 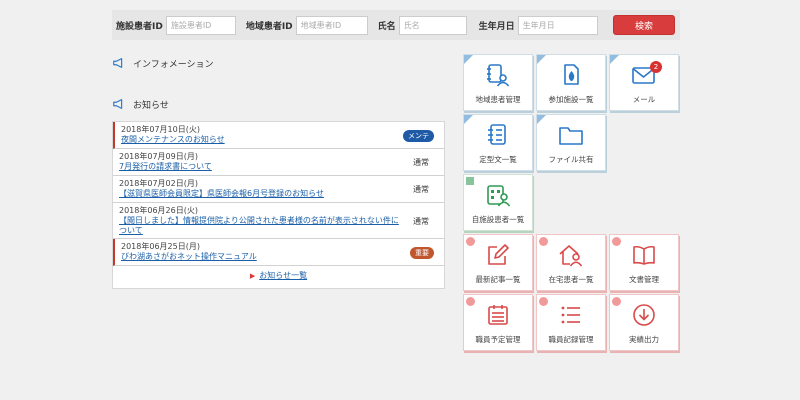 I want to click on patient-search-bar: 施設患者ID 地域患者ID 氏名 生年月日 検索, so click(x=396, y=25).